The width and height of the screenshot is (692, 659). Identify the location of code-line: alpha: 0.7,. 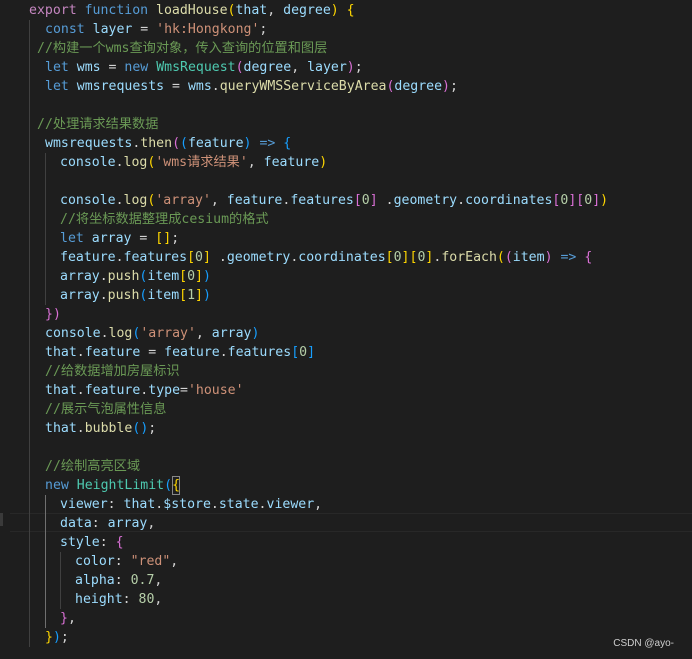
(346, 580).